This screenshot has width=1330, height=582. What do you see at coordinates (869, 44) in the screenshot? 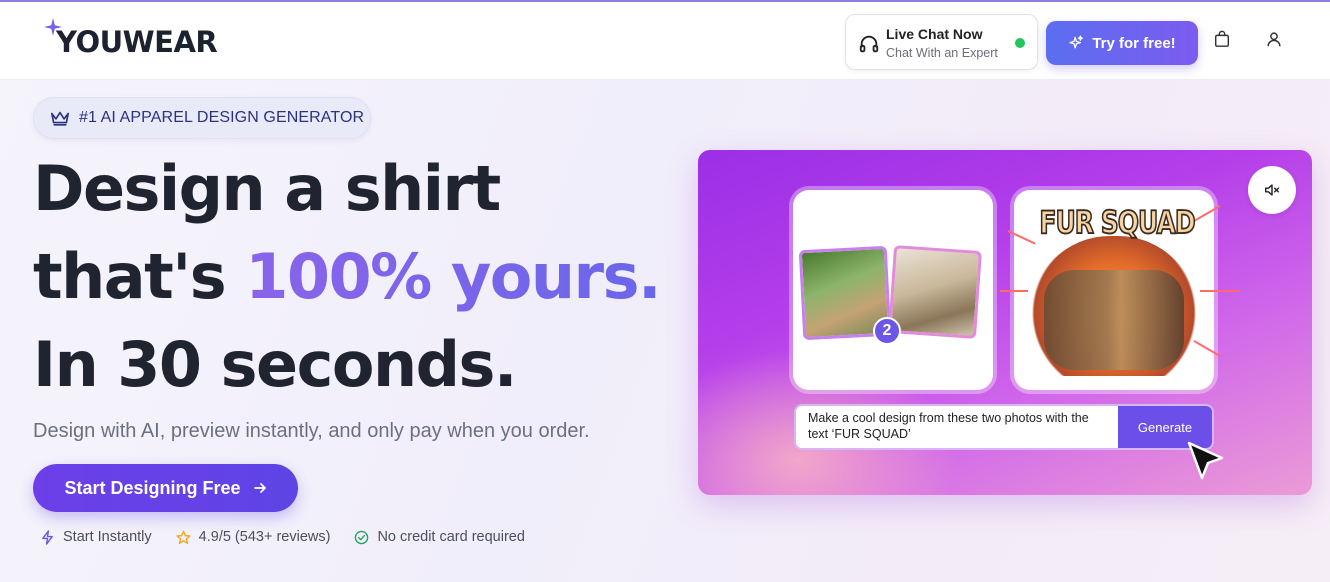
I see `headset-icon` at bounding box center [869, 44].